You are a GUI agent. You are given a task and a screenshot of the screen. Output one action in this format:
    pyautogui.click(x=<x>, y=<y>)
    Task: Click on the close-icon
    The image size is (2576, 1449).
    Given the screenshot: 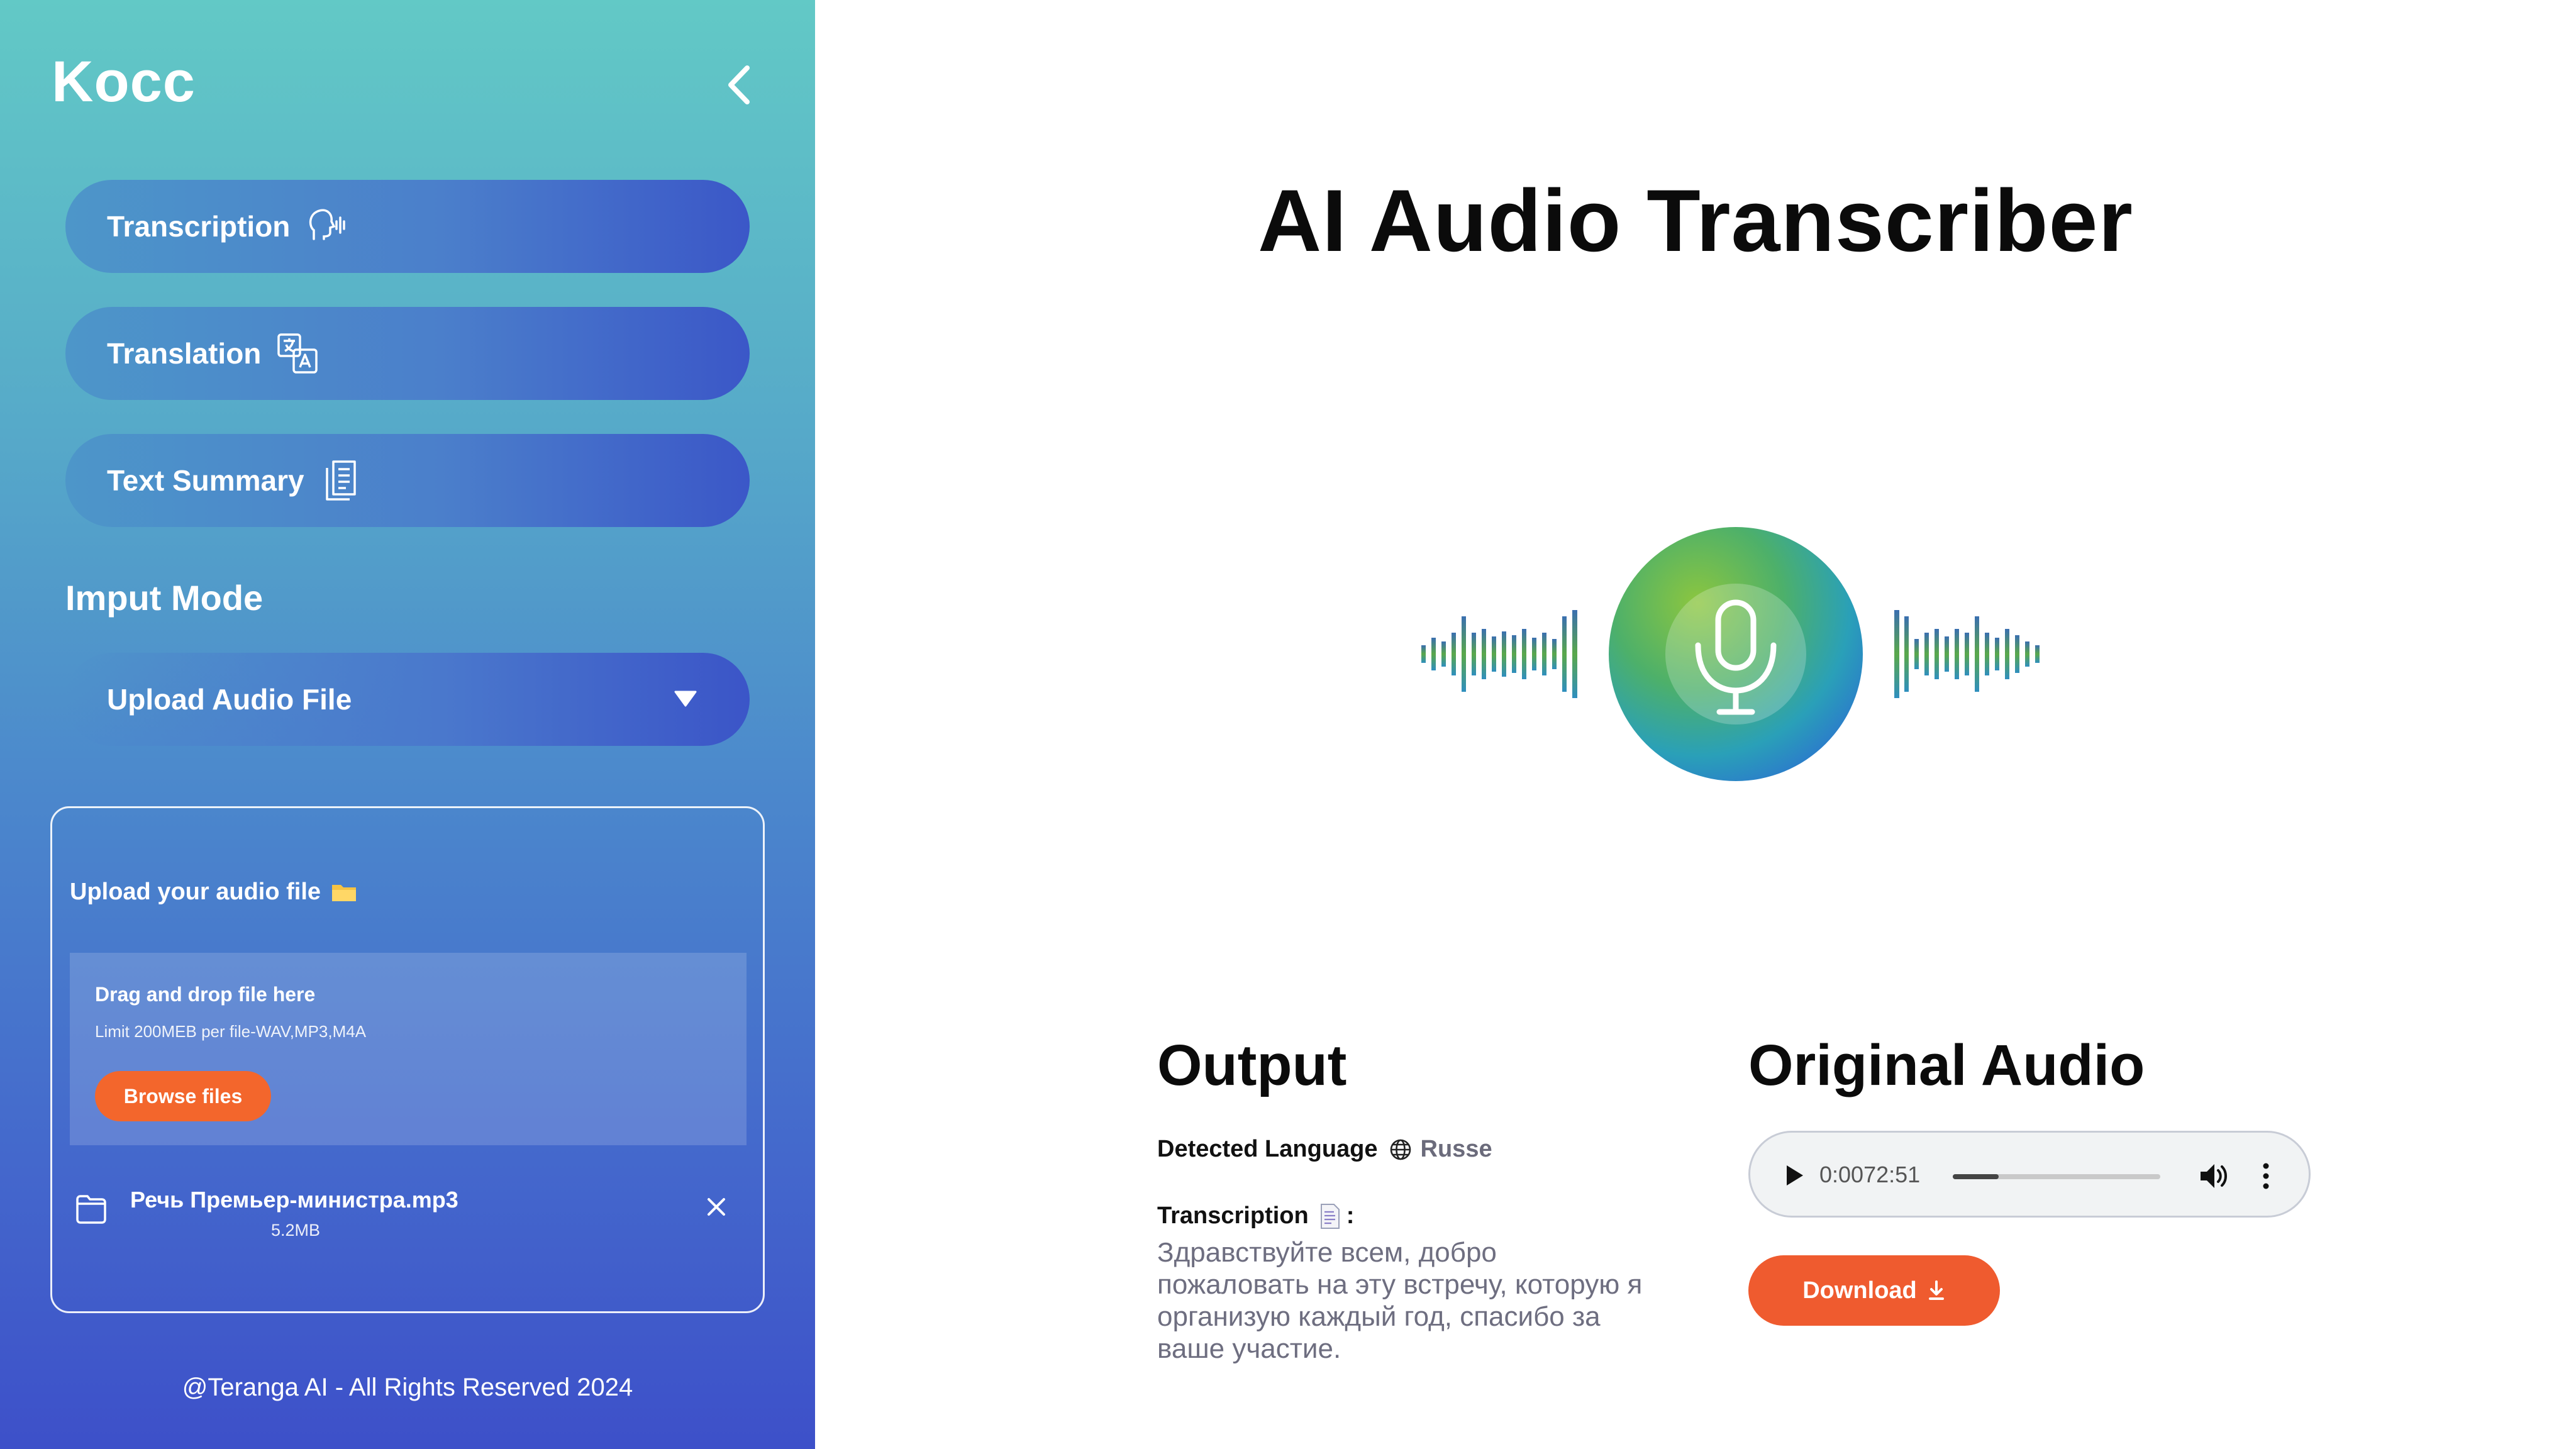 What is the action you would take?
    pyautogui.click(x=716, y=1206)
    